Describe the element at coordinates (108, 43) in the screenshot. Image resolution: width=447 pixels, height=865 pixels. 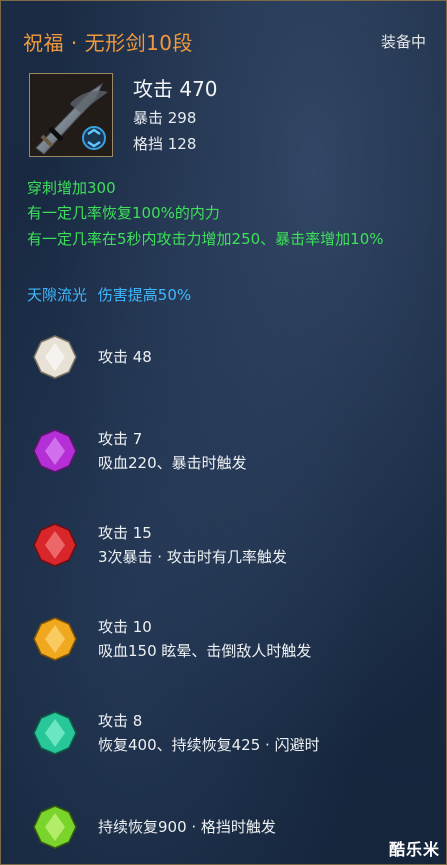
I see `item-title: 祝福 · 无形剑10段` at that location.